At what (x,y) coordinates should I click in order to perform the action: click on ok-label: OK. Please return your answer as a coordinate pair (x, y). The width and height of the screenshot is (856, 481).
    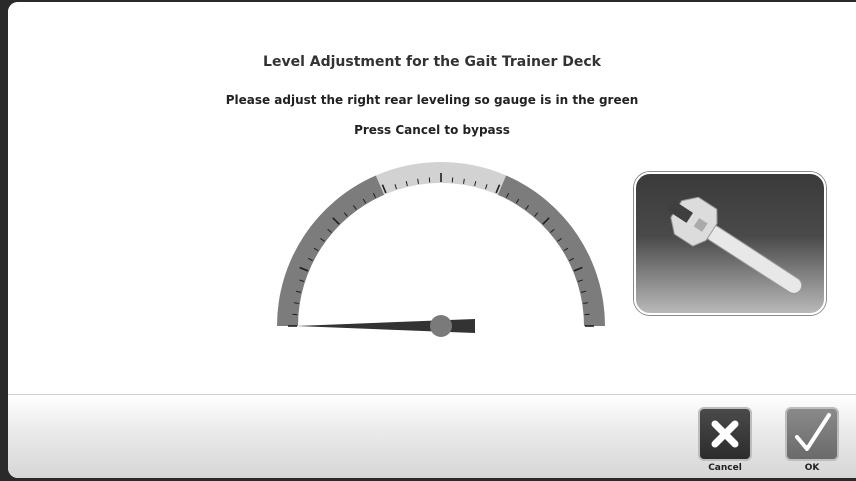
    Looking at the image, I should click on (812, 468).